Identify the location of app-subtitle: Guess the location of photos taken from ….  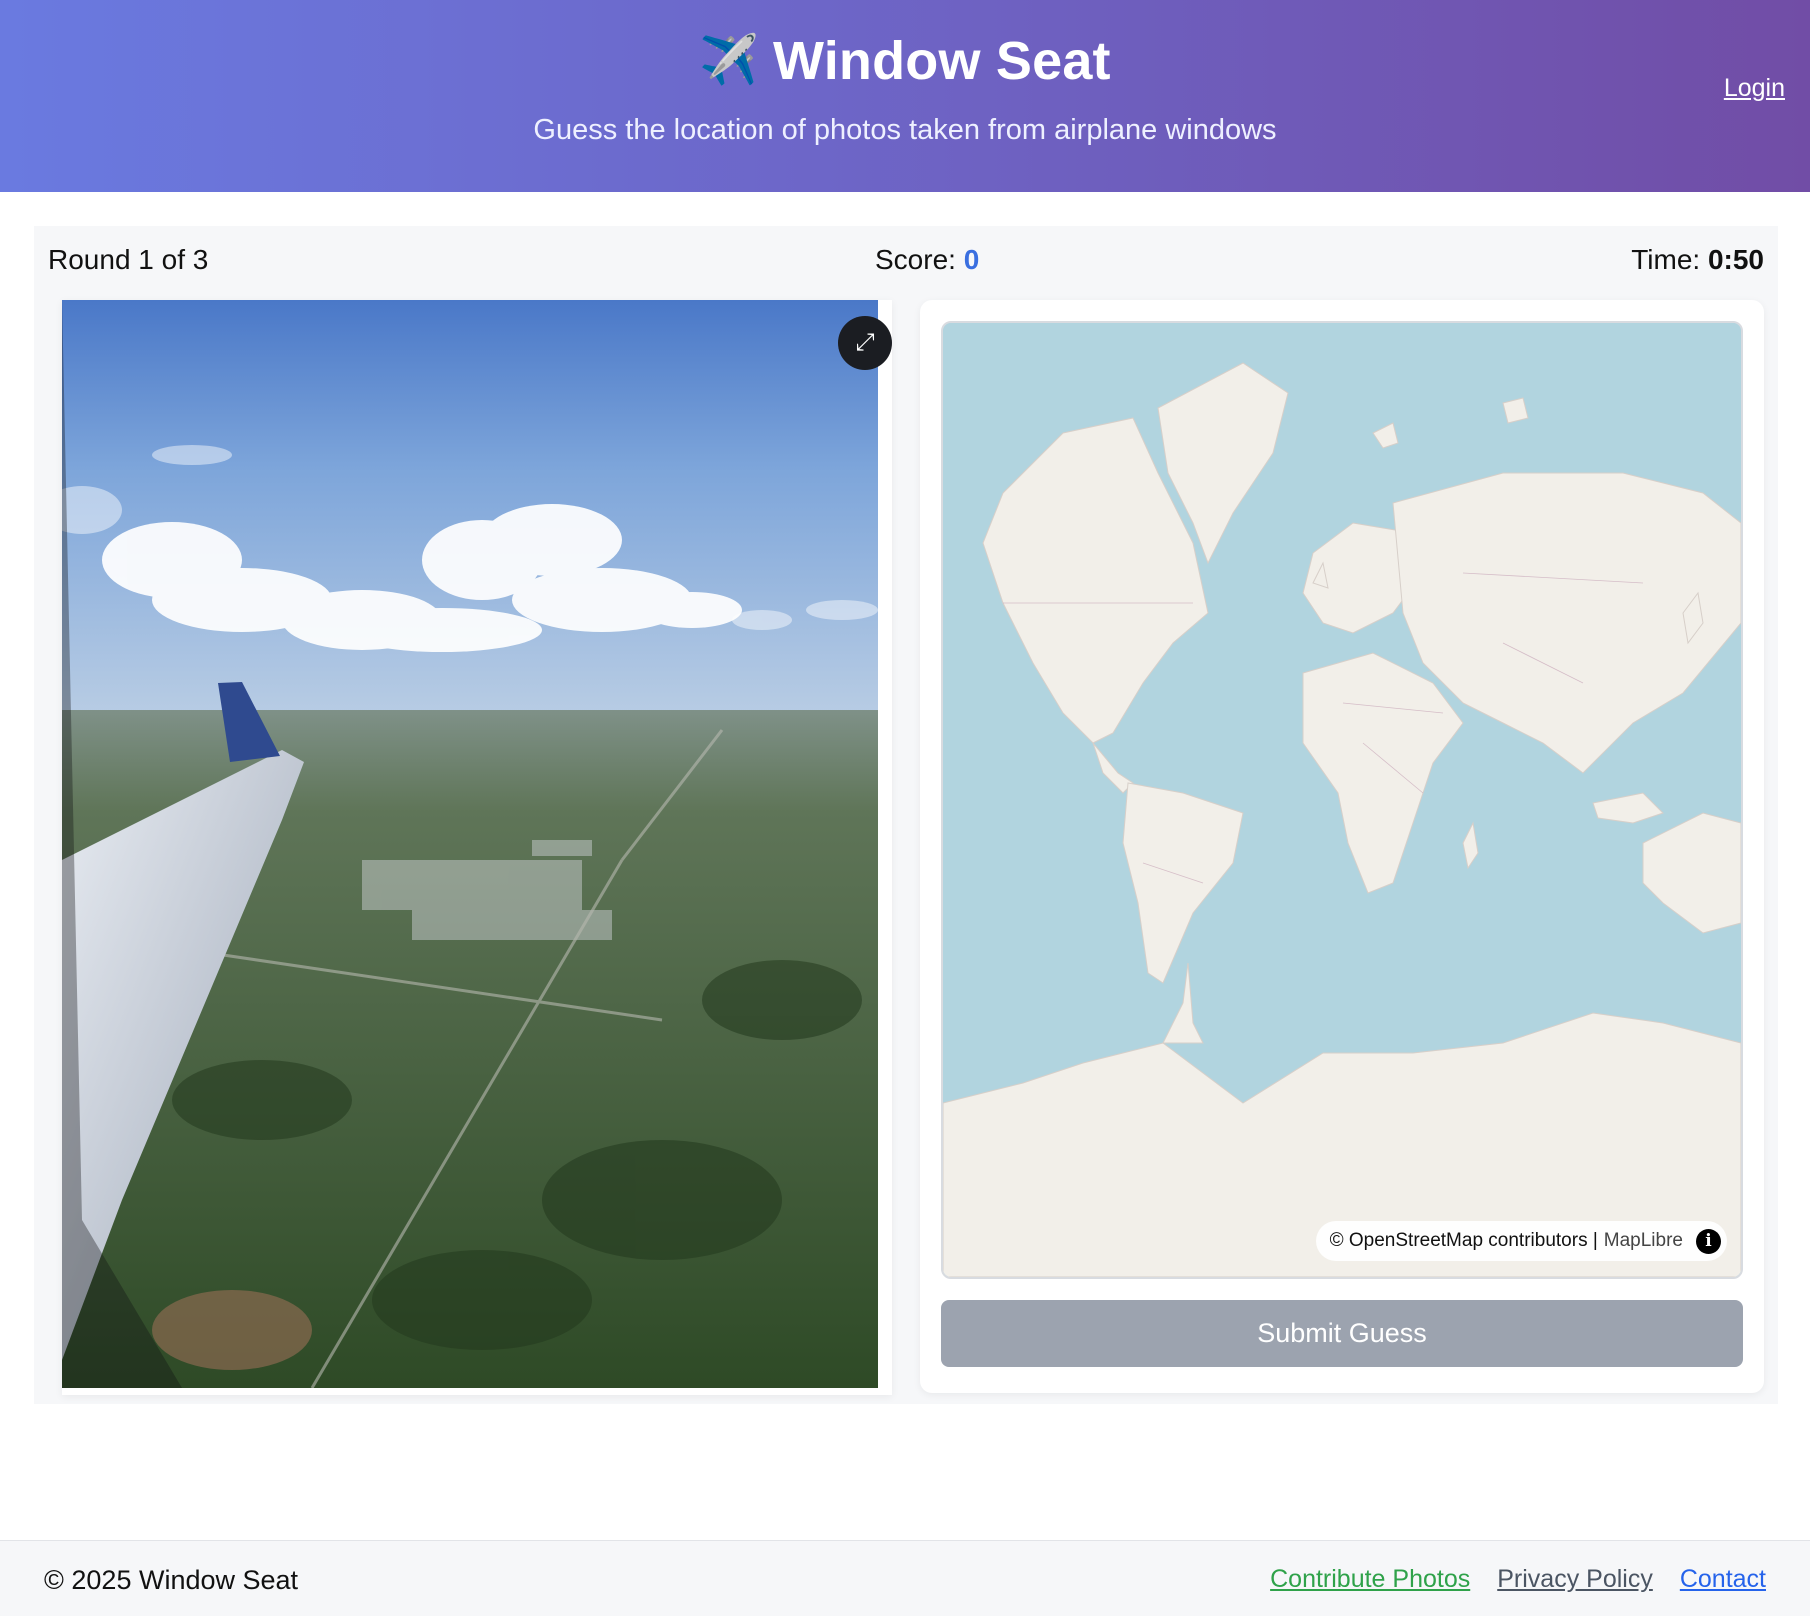
(905, 130).